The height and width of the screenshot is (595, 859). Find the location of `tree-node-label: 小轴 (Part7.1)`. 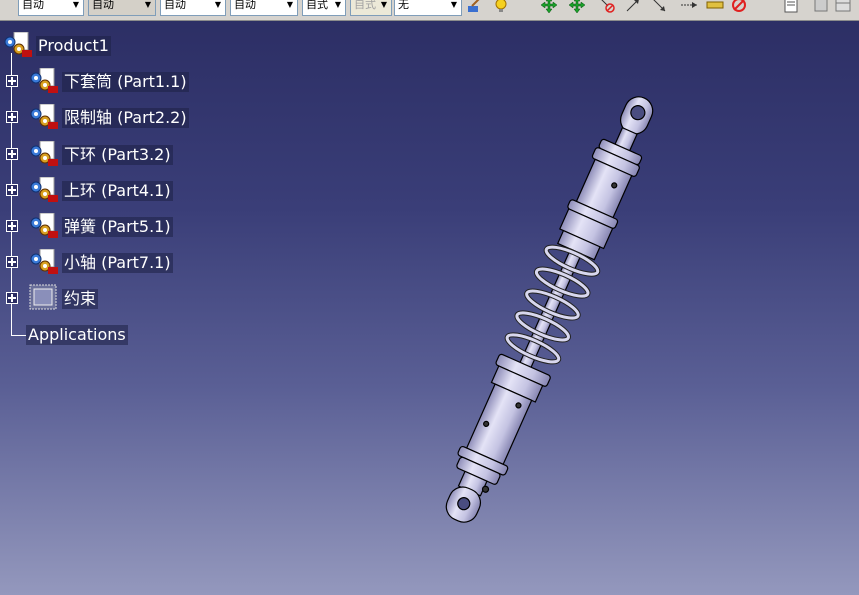

tree-node-label: 小轴 (Part7.1) is located at coordinates (117, 263).